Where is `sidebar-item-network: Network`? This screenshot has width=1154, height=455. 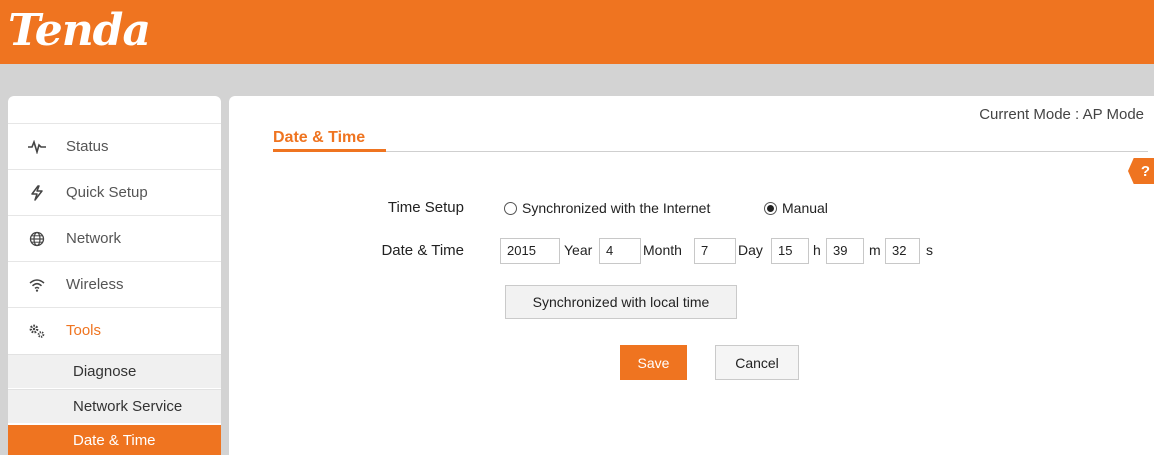 sidebar-item-network: Network is located at coordinates (114, 238).